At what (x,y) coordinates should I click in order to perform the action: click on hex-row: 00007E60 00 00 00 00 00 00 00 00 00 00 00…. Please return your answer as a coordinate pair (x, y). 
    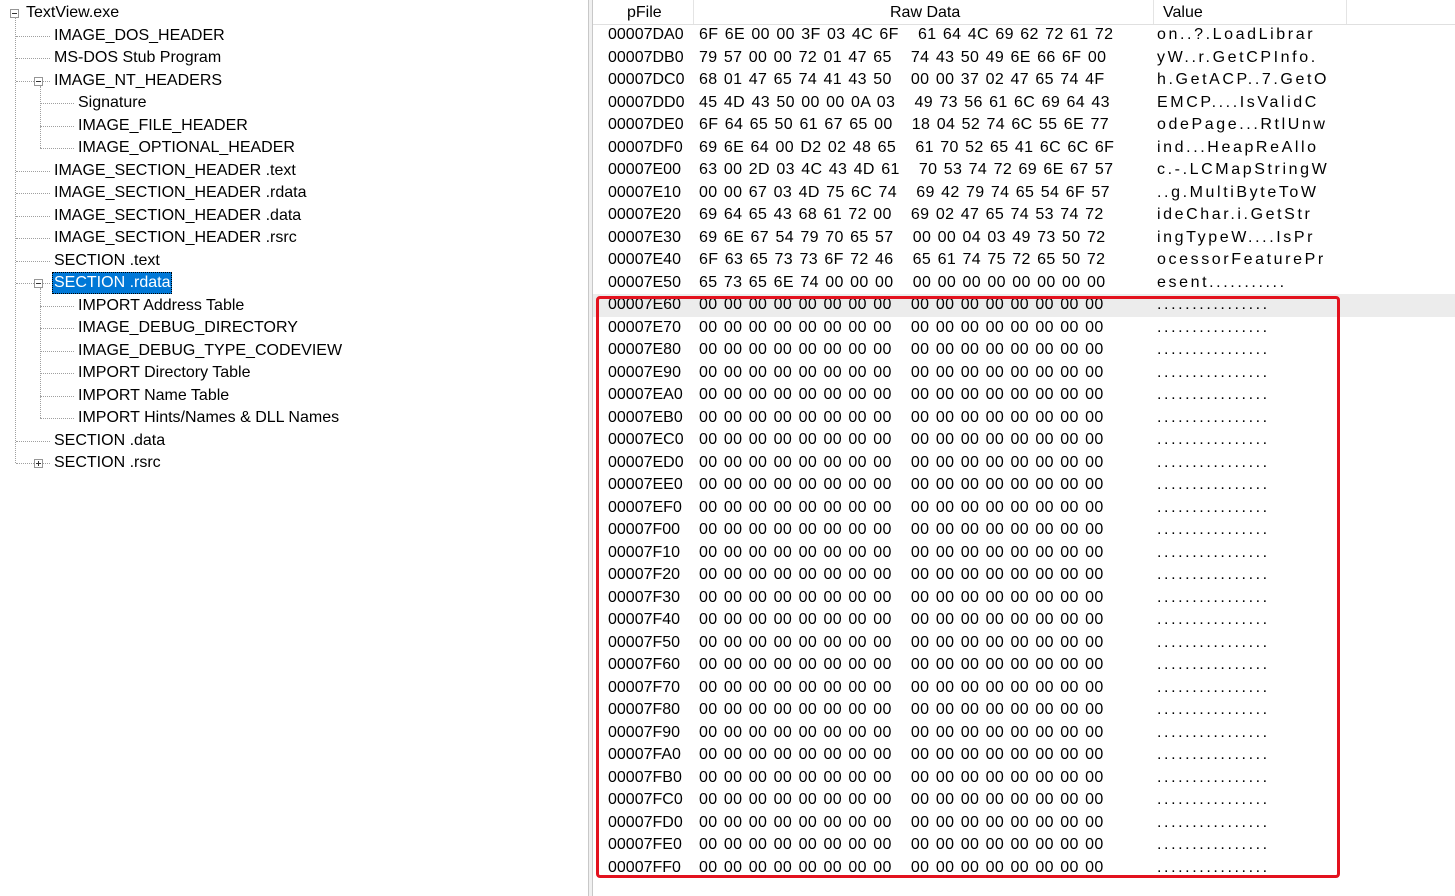
    Looking at the image, I should click on (1024, 305).